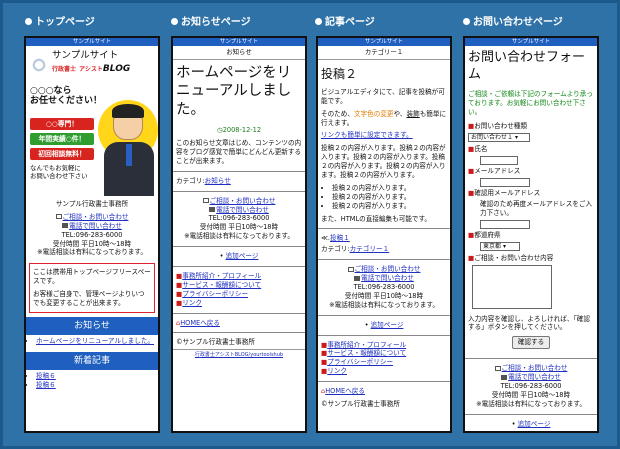 The image size is (620, 449). What do you see at coordinates (355, 249) in the screenshot?
I see `post-category: カテゴリ:カテゴリー１` at bounding box center [355, 249].